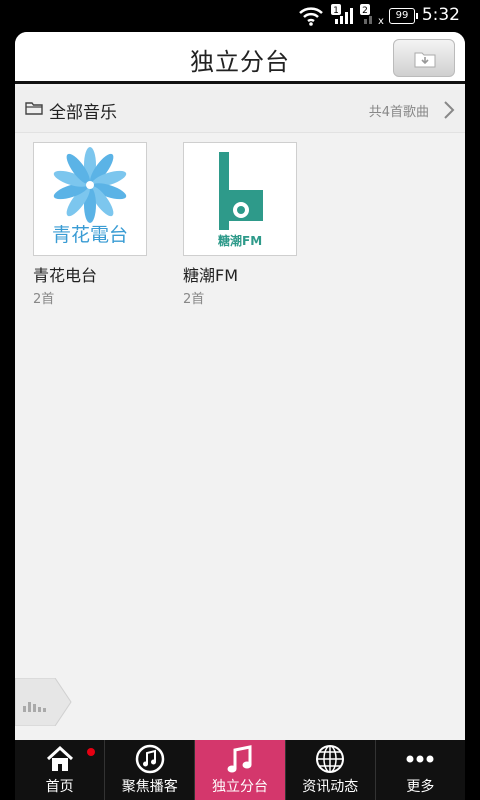  I want to click on bottom-nav: 首页 聚焦播客 独立分台 资讯动态 更多, so click(240, 770).